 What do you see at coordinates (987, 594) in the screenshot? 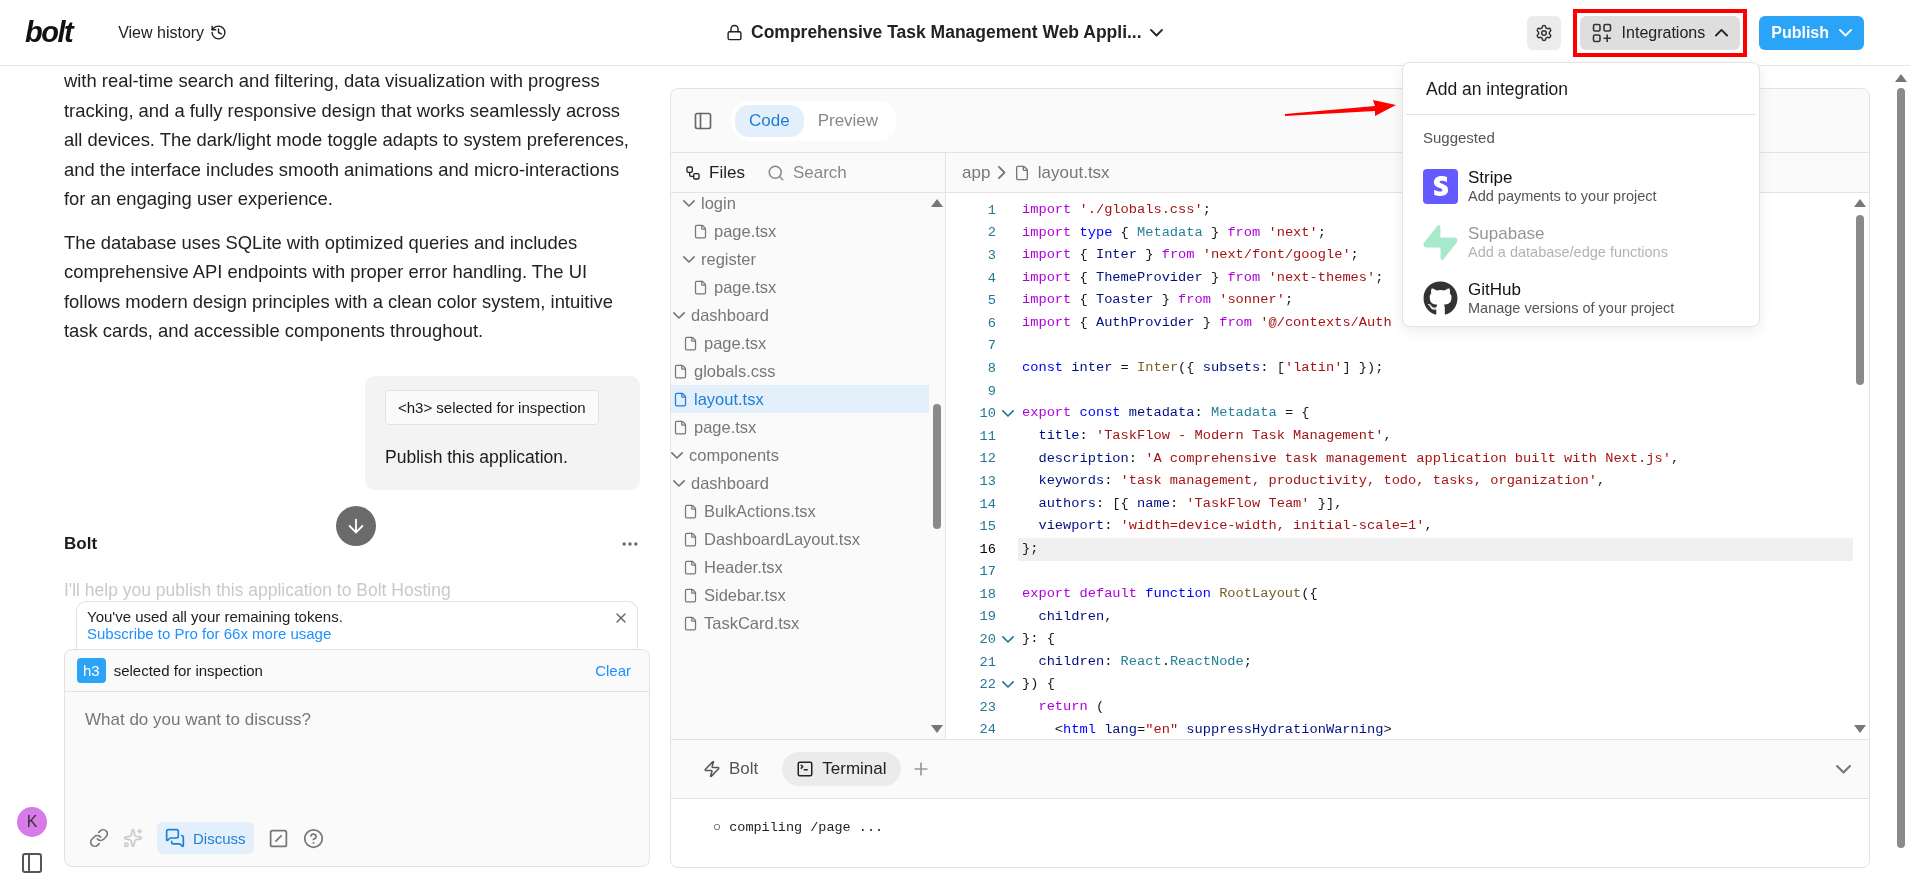
I see `line-number: 18` at bounding box center [987, 594].